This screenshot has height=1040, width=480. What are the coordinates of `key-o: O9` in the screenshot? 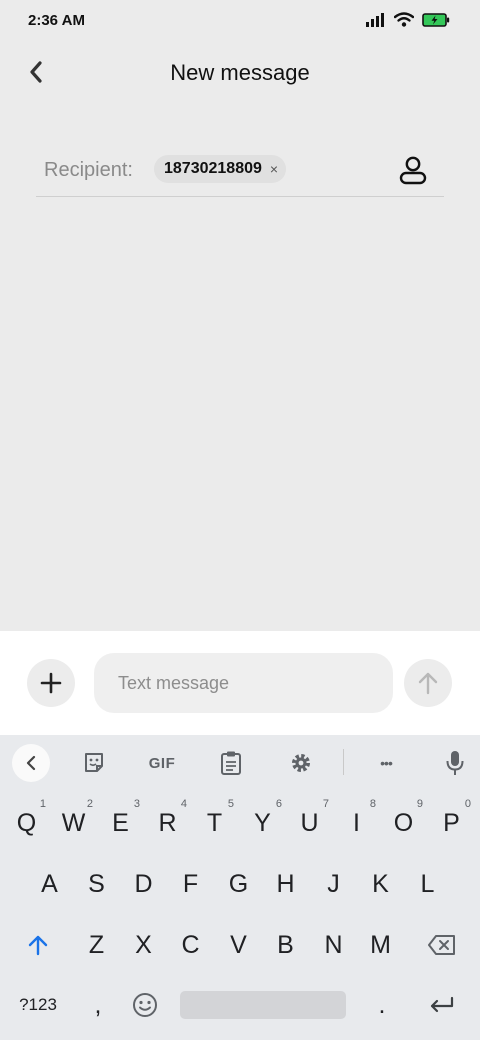 It's located at (403, 823).